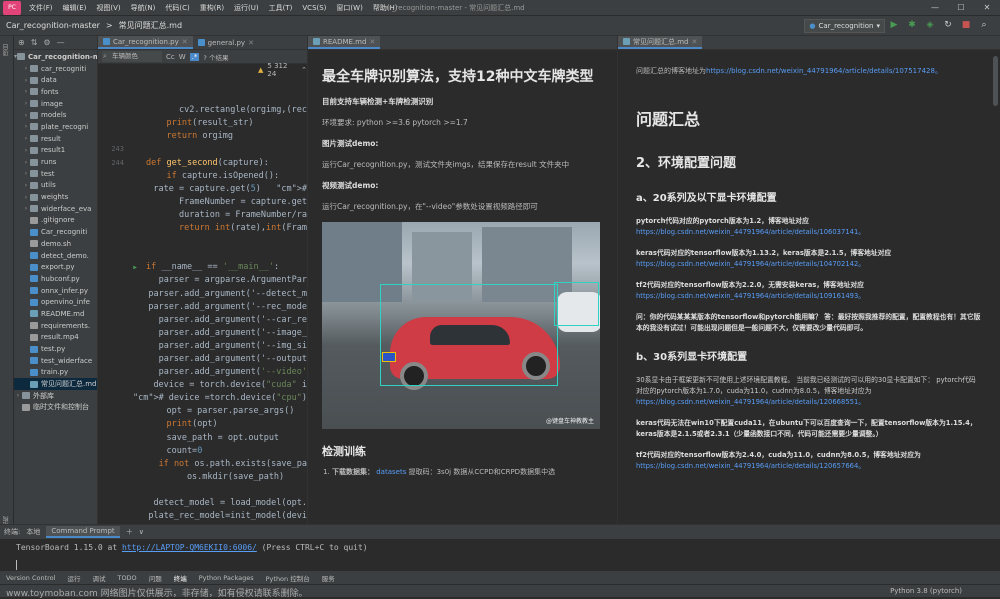 Image resolution: width=1000 pixels, height=599 pixels. Describe the element at coordinates (55, 314) in the screenshot. I see `tree-item: README.md` at that location.